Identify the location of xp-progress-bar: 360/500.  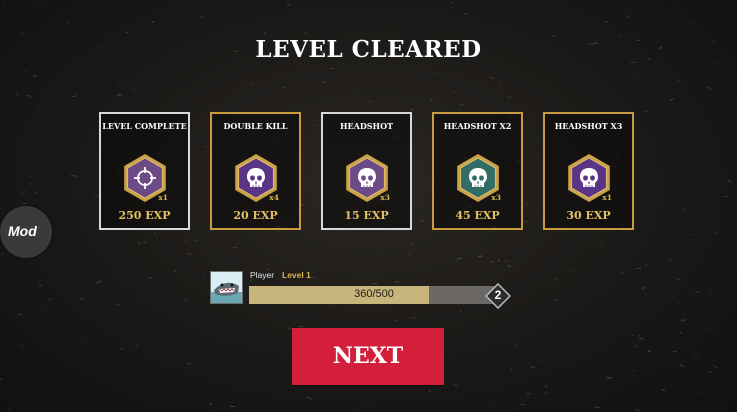
(374, 295).